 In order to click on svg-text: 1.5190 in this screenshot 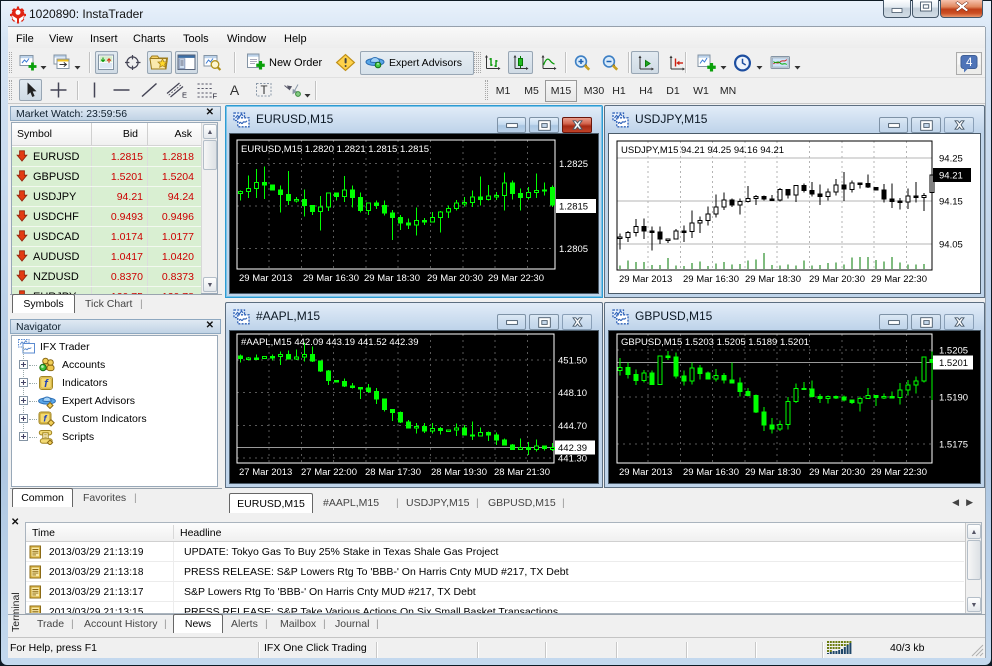, I will do `click(953, 398)`.